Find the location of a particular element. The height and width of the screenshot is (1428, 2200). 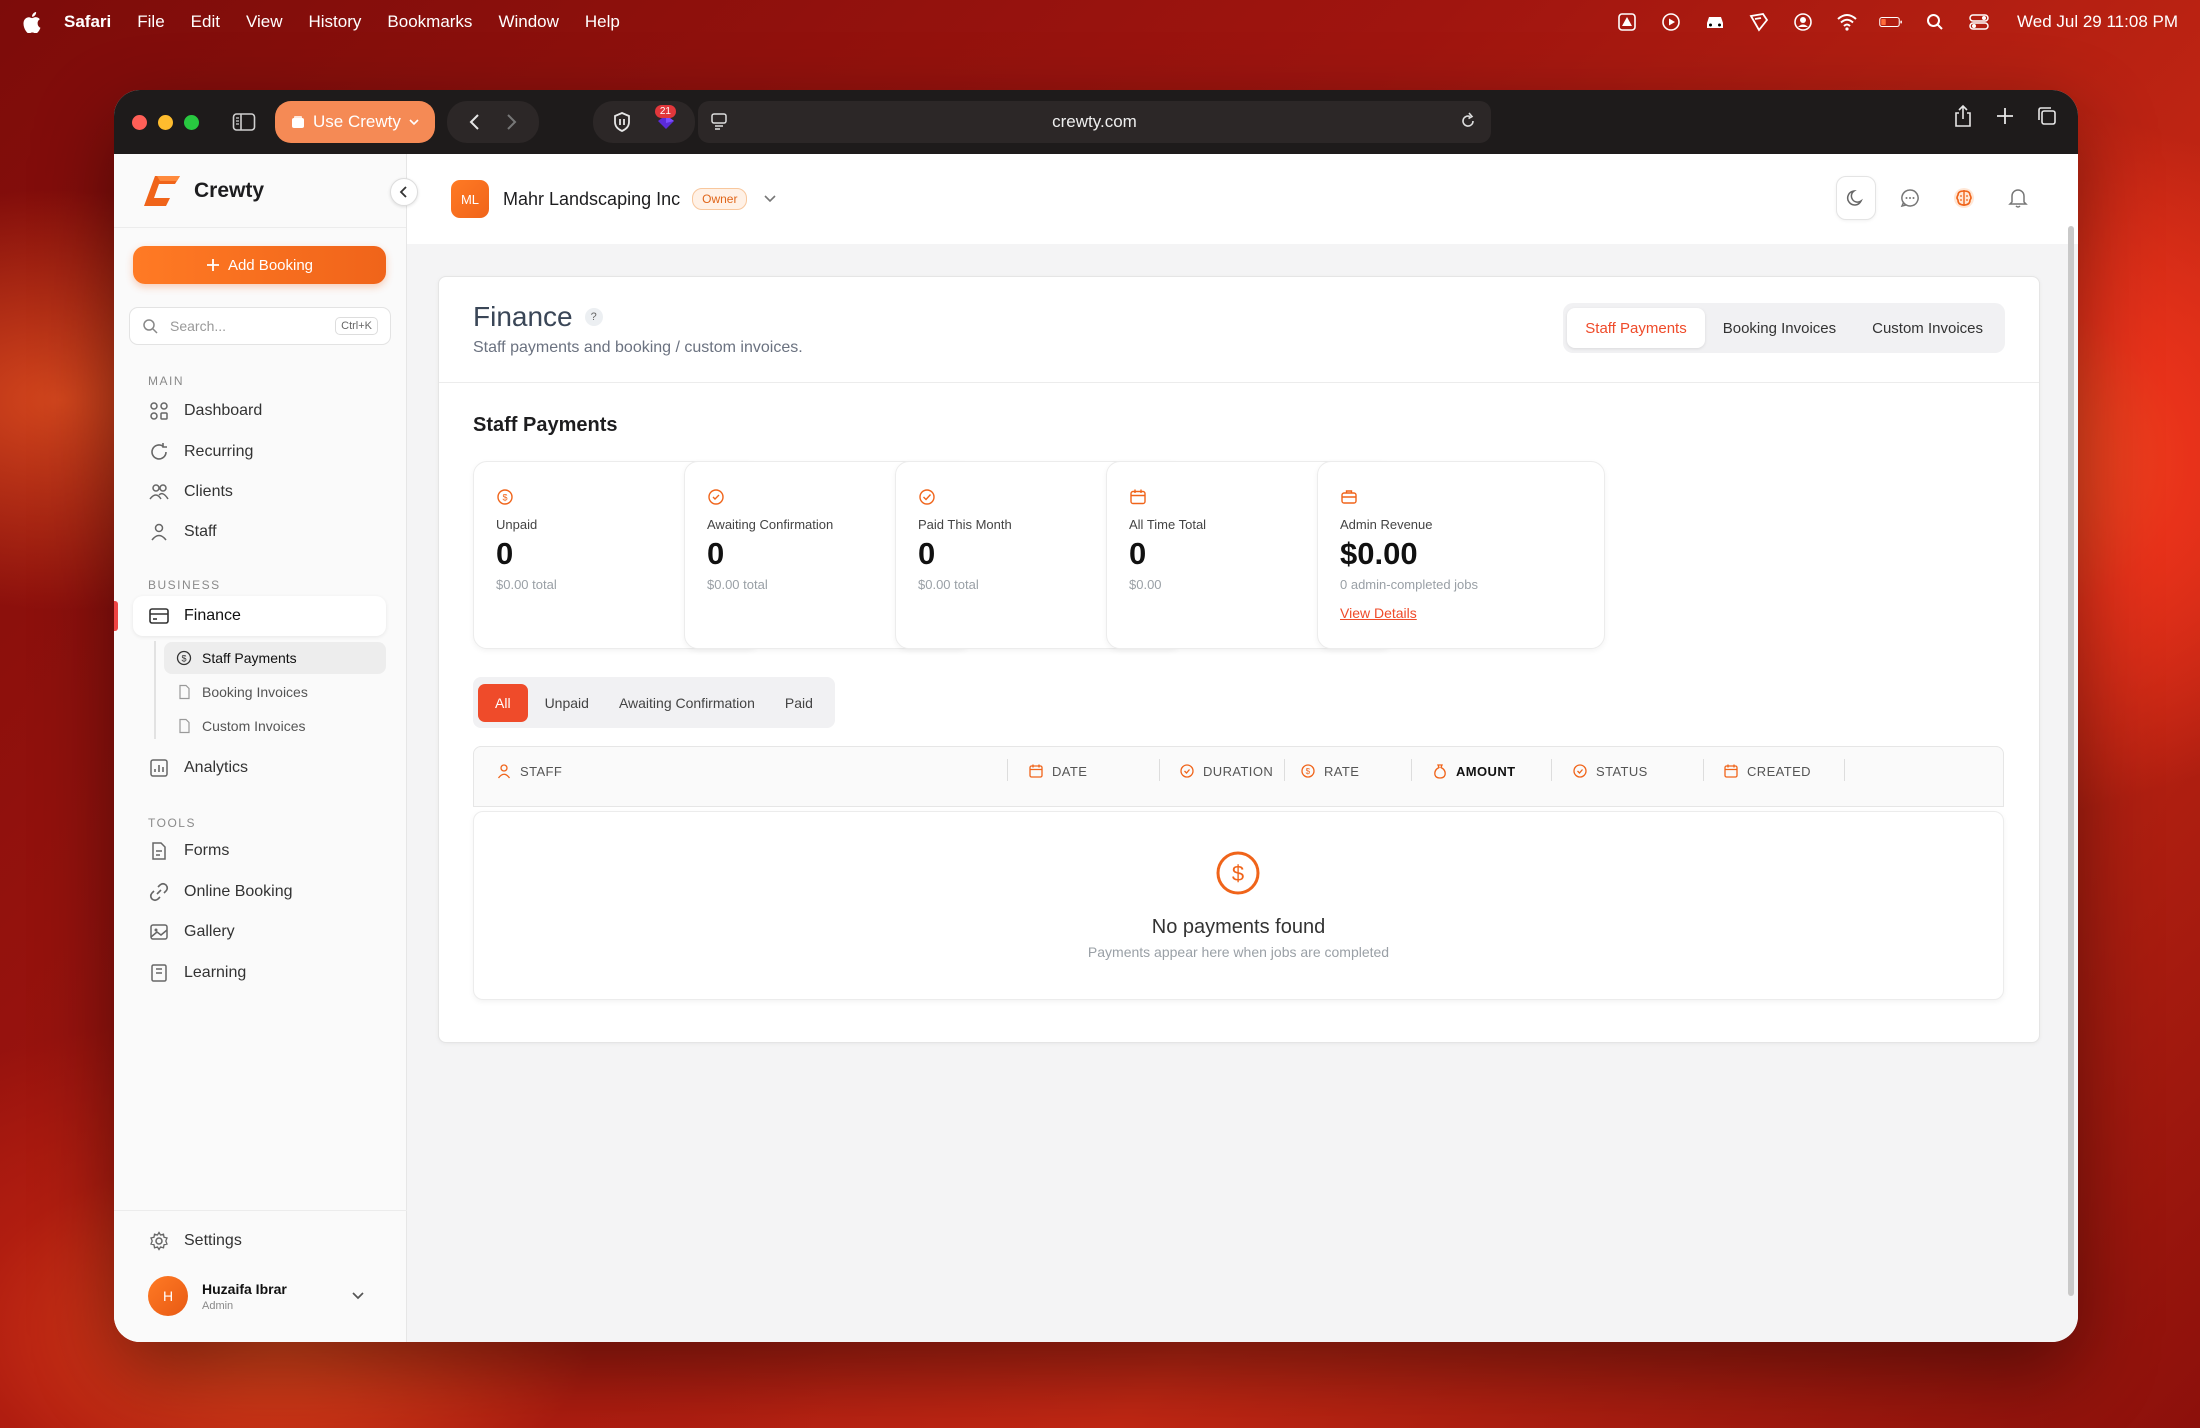

user-name: Huzaifa Ibrar is located at coordinates (244, 1288).